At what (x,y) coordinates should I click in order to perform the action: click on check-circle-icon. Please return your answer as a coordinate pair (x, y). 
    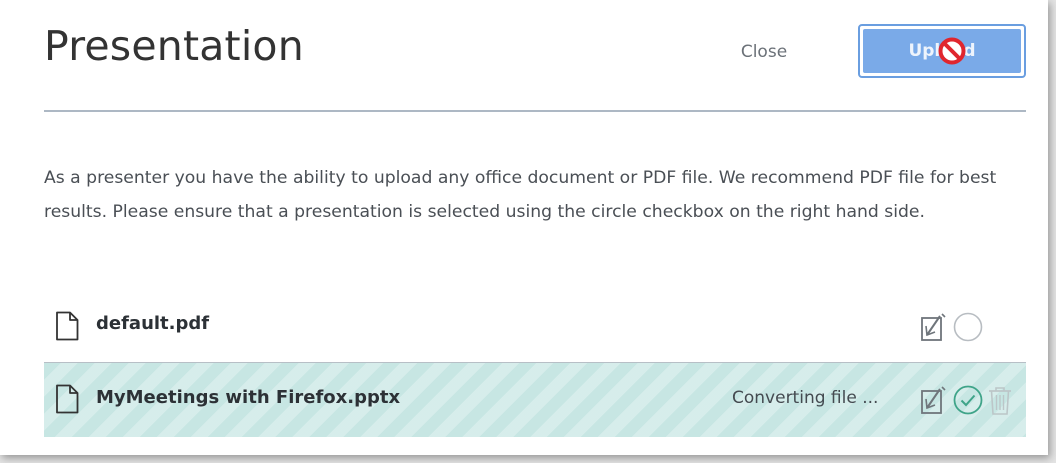
    Looking at the image, I should click on (968, 400).